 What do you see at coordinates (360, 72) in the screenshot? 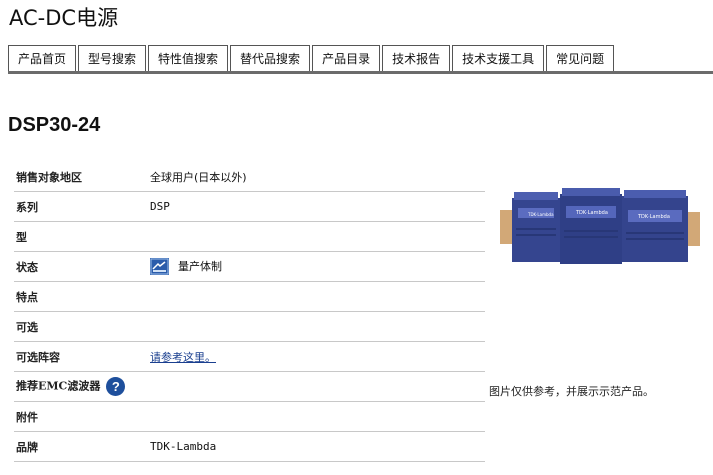
I see `tab-underline` at bounding box center [360, 72].